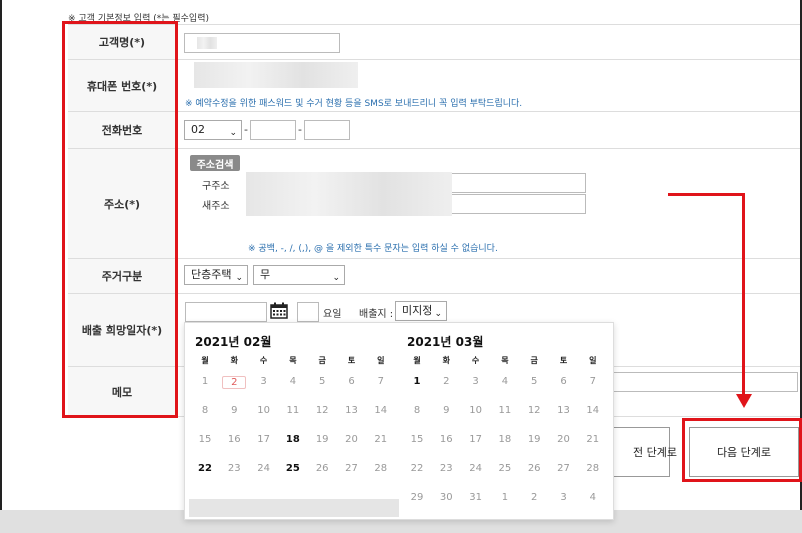 This screenshot has height=533, width=802. I want to click on calendar-weekday-header: 일, so click(593, 360).